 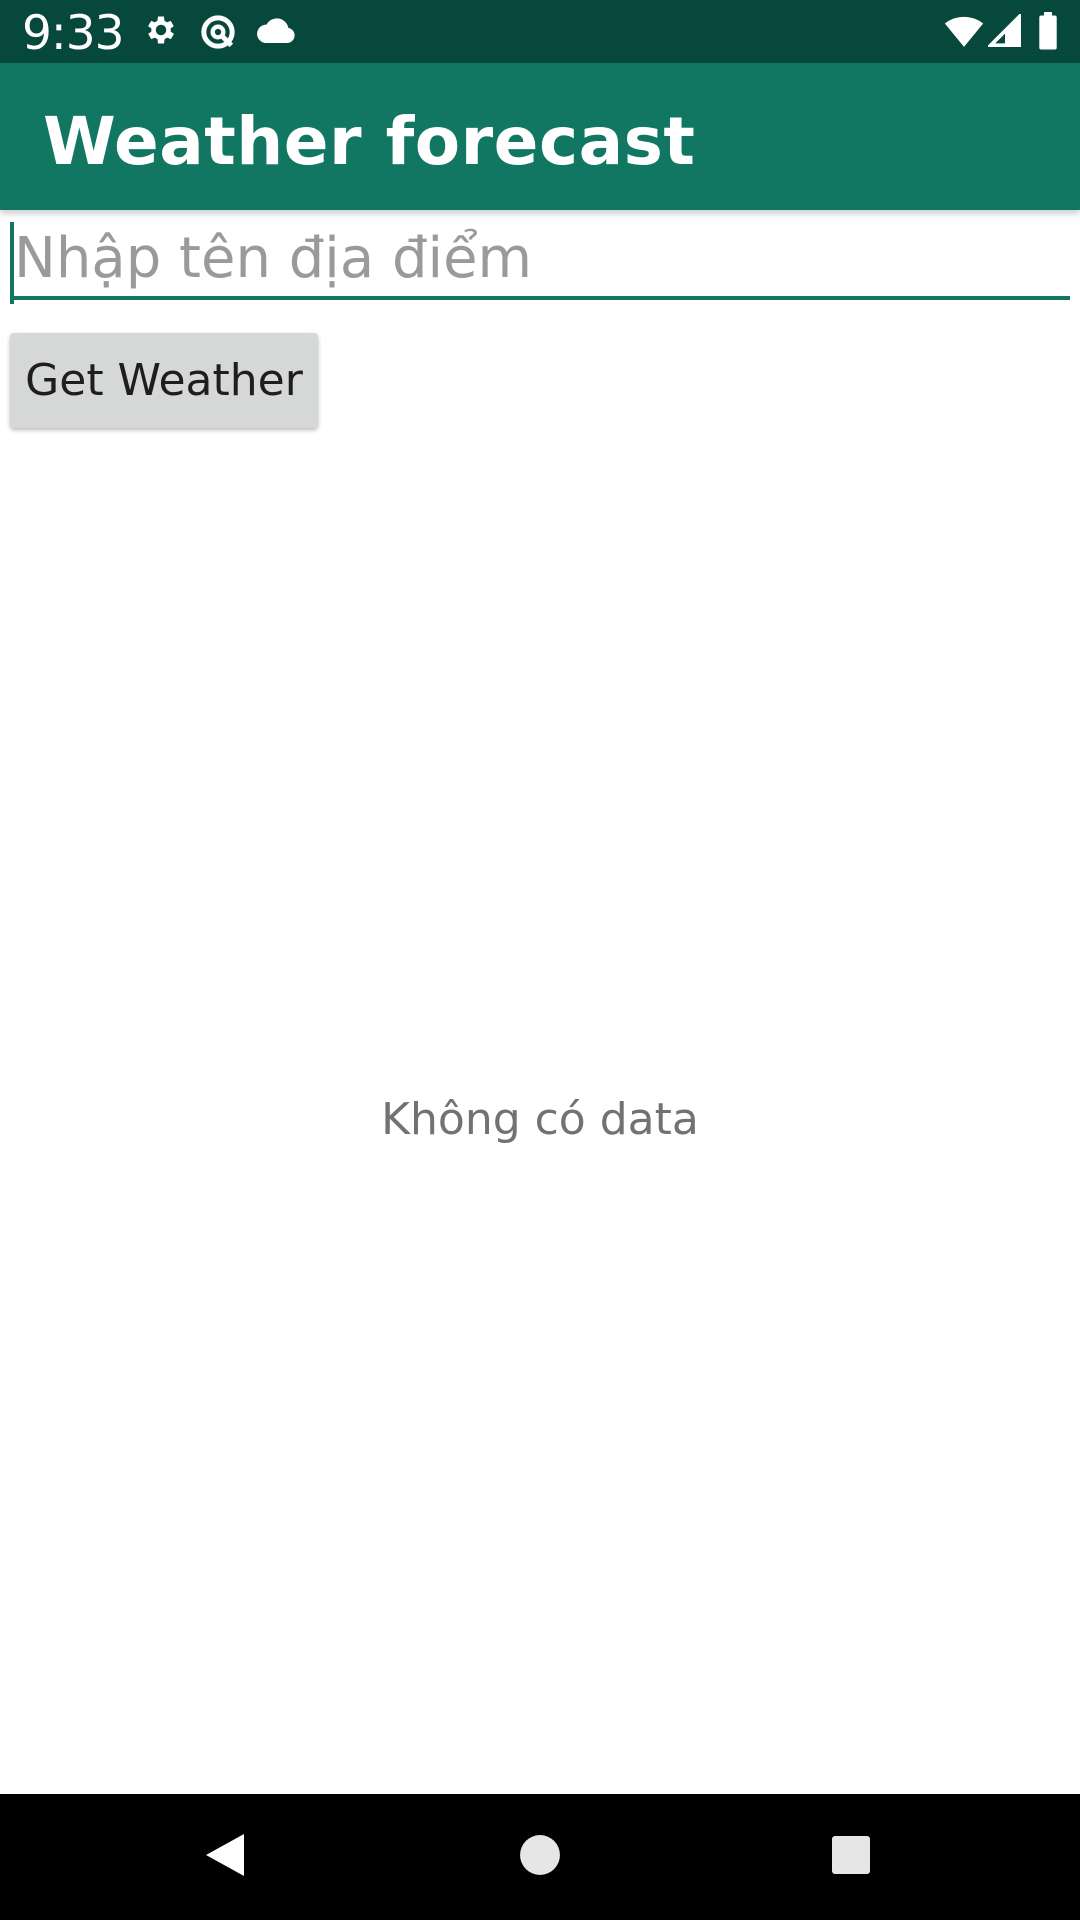 I want to click on back-button, so click(x=225, y=1857).